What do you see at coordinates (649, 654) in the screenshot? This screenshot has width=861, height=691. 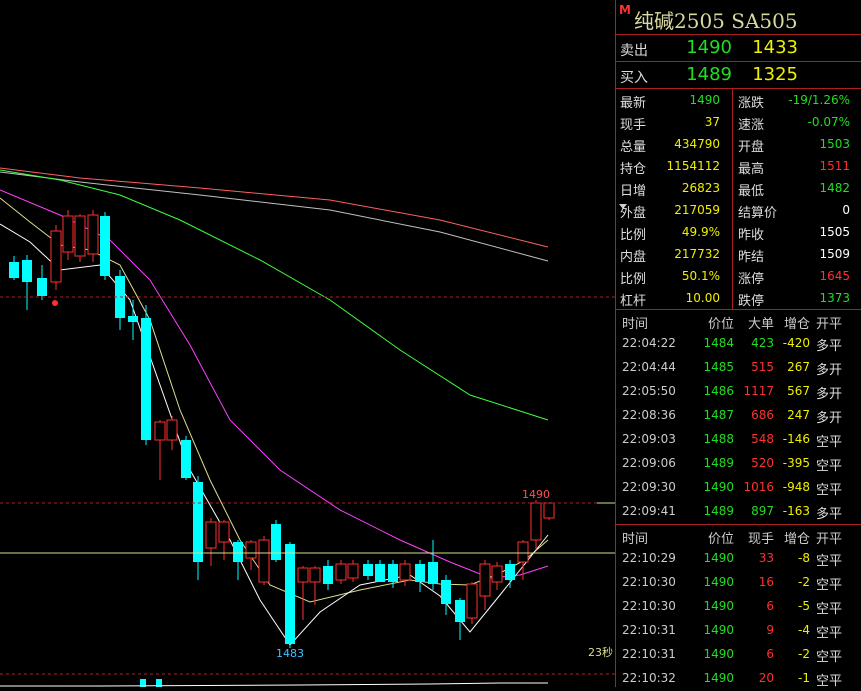 I see `cell-time: 22:10:31` at bounding box center [649, 654].